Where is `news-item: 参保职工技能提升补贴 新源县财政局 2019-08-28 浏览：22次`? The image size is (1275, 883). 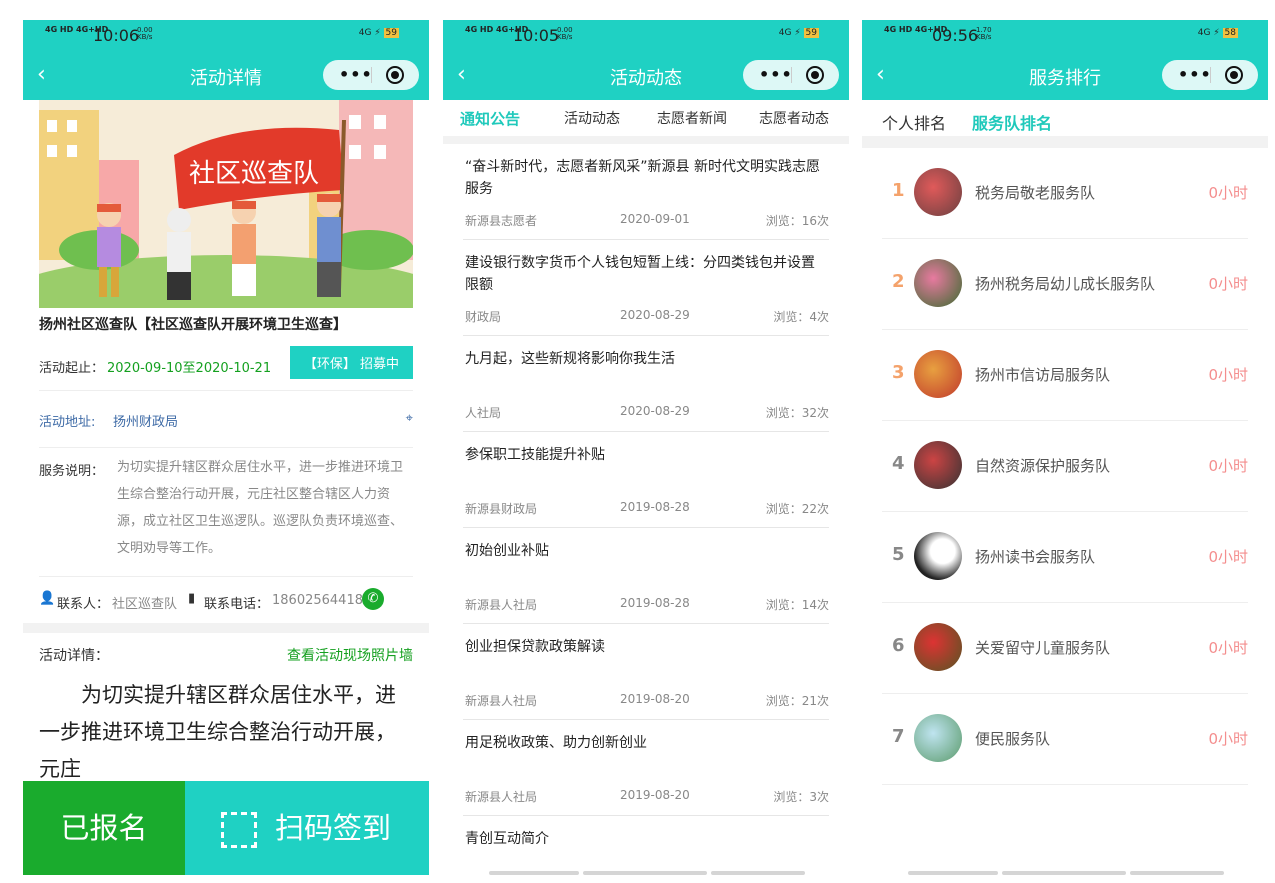 news-item: 参保职工技能提升补贴 新源县财政局 2019-08-28 浏览：22次 is located at coordinates (646, 480).